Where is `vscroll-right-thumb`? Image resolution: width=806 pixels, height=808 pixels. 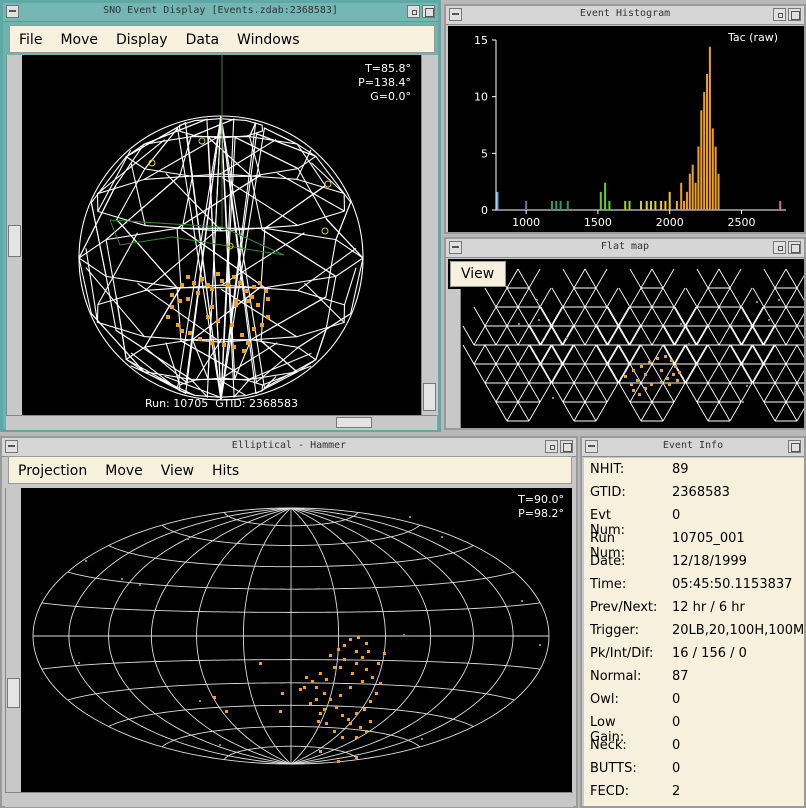 vscroll-right-thumb is located at coordinates (429, 397).